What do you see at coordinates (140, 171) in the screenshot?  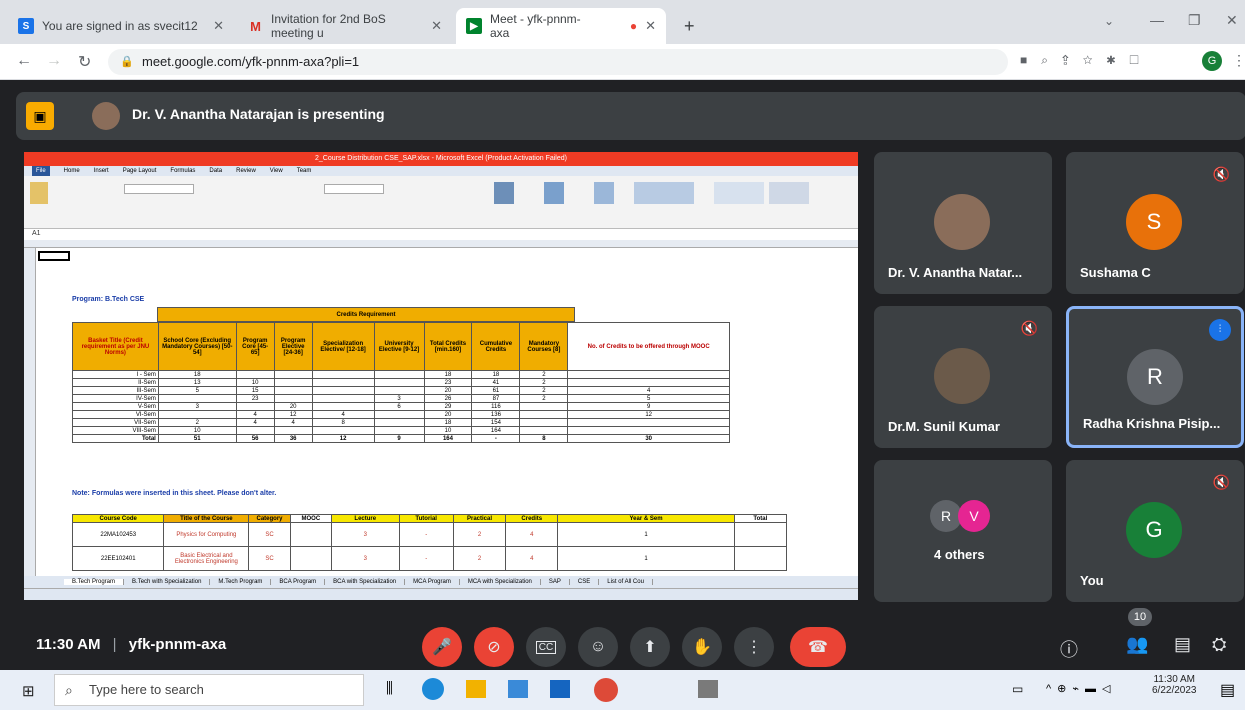 I see `menu-page-layout: Page Layout` at bounding box center [140, 171].